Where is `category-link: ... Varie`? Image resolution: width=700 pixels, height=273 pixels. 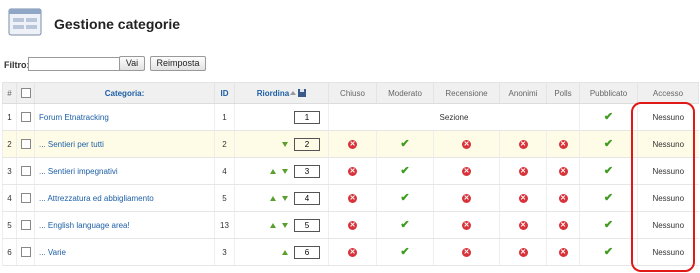 category-link: ... Varie is located at coordinates (52, 252).